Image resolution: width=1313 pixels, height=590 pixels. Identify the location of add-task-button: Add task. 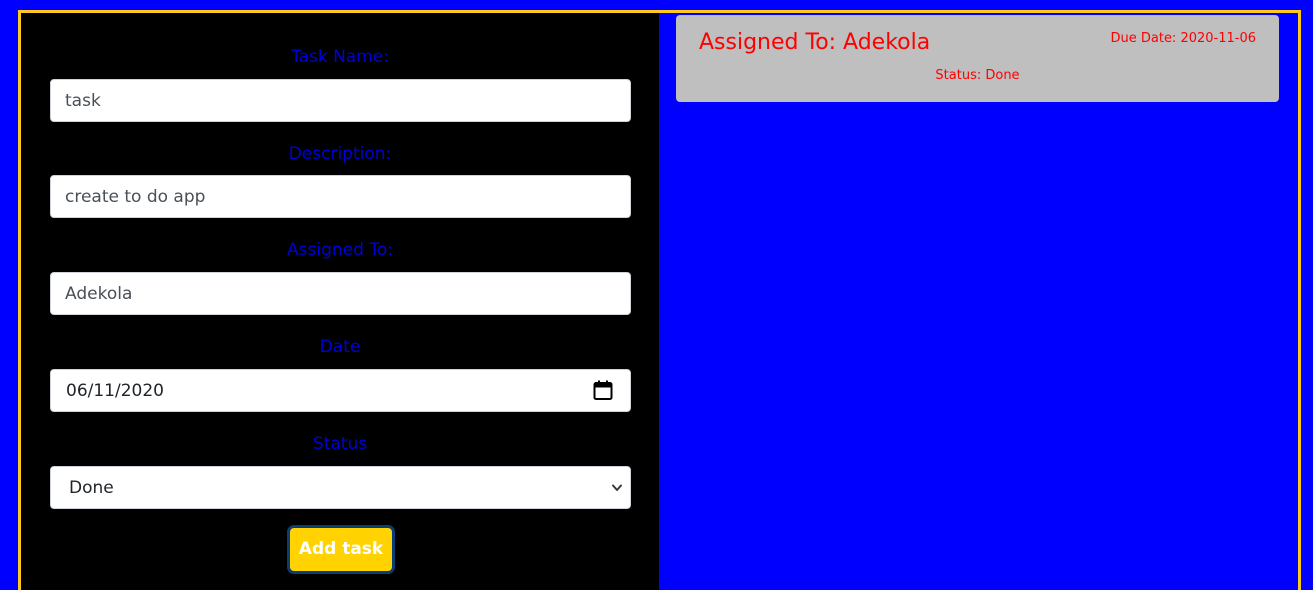
(341, 549).